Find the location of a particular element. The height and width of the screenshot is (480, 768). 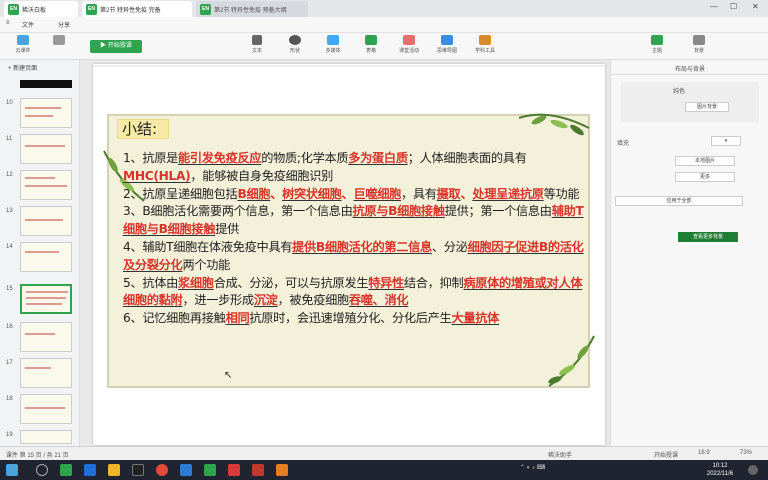

statement-text: 3、B细胞活化需要两个信息，第一个信息由 is located at coordinates (238, 211).